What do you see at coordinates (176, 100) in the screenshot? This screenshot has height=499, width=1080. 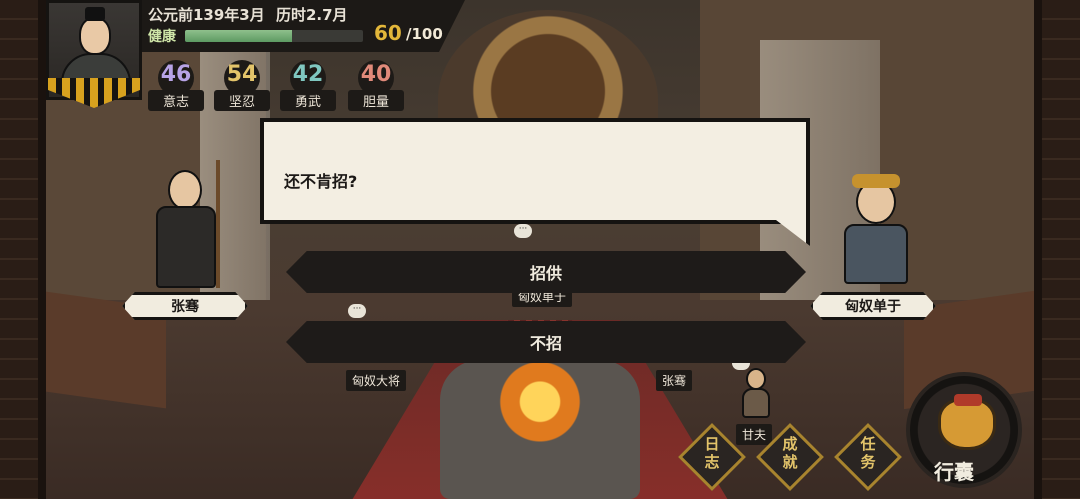 I see `stat-willpower-label: 意志` at bounding box center [176, 100].